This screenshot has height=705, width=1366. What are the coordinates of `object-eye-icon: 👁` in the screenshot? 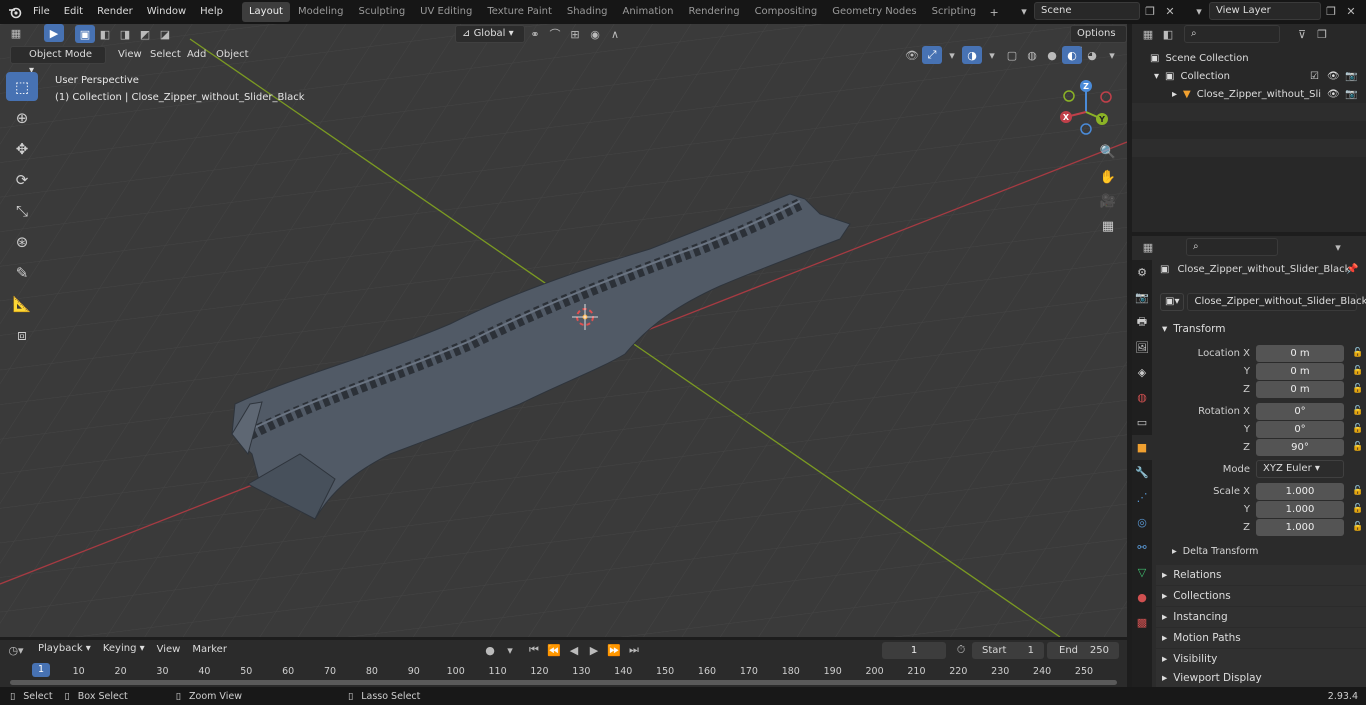 It's located at (1333, 94).